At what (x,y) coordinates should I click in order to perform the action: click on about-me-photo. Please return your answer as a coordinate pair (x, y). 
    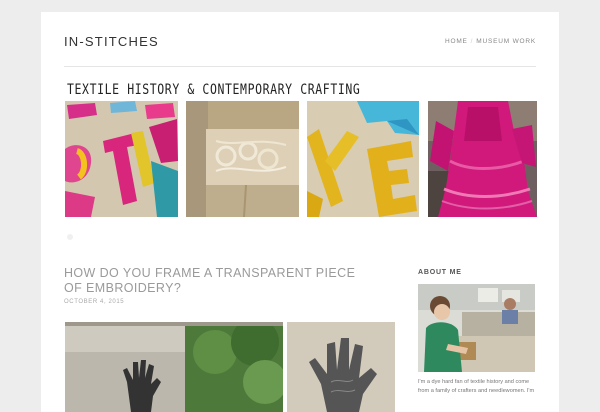
    Looking at the image, I should click on (476, 328).